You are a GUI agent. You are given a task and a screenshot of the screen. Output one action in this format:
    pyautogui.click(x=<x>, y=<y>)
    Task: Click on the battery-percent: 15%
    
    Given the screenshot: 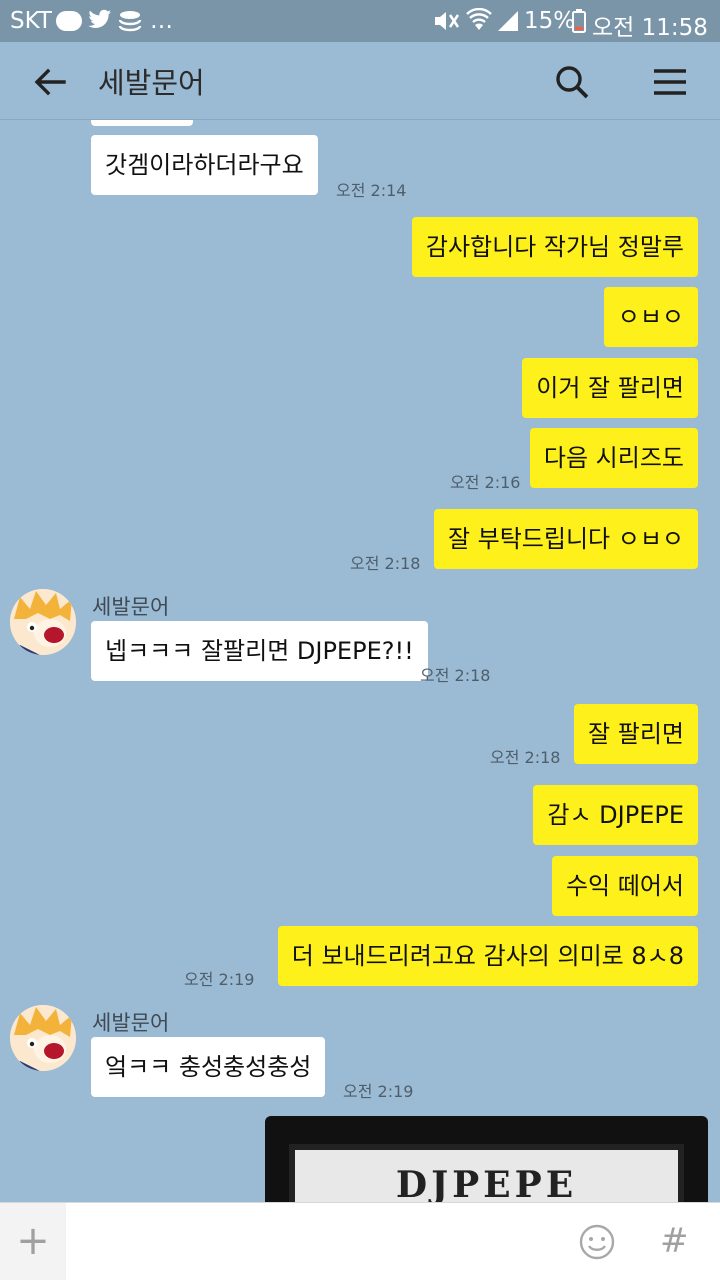 What is the action you would take?
    pyautogui.click(x=550, y=21)
    